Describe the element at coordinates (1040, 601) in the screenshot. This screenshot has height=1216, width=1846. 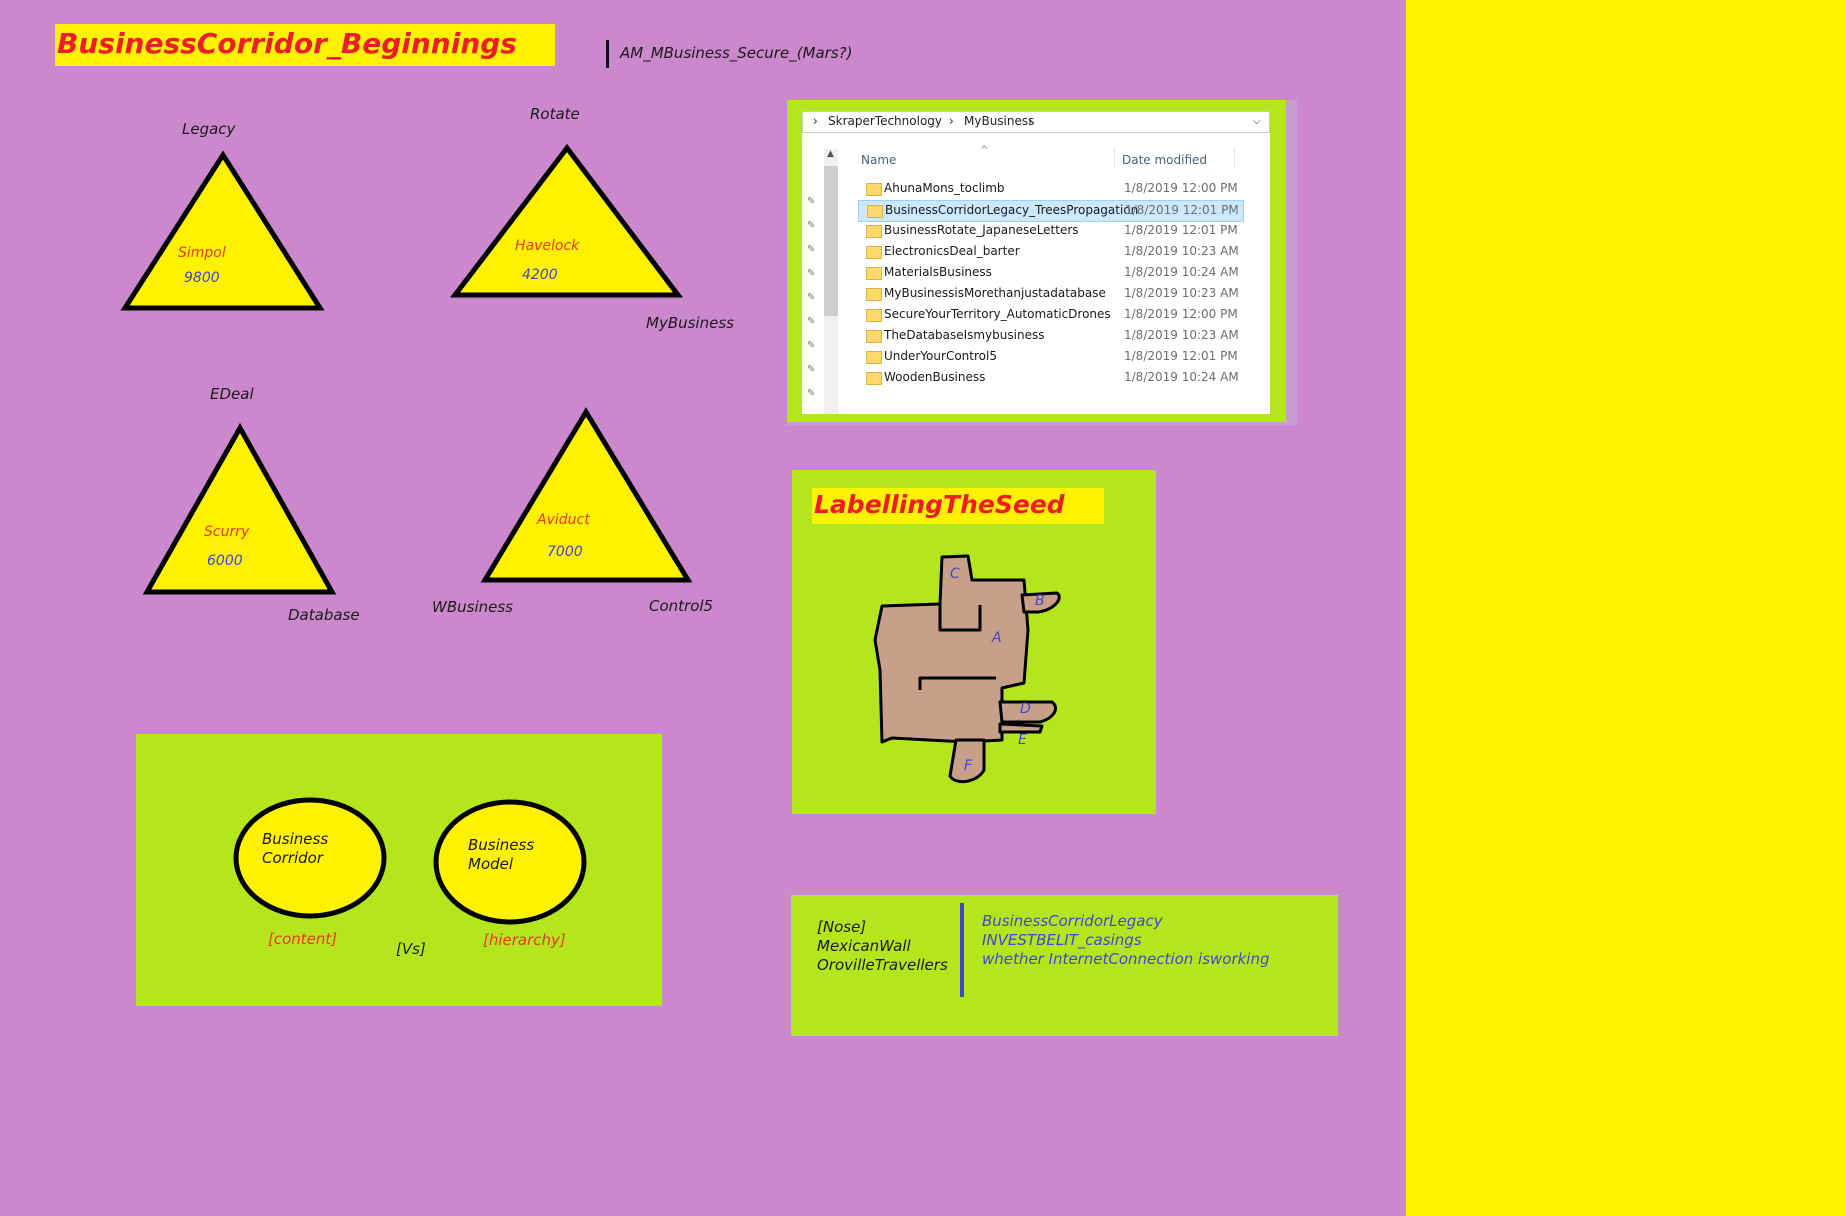
I see `seed-label-b: B` at that location.